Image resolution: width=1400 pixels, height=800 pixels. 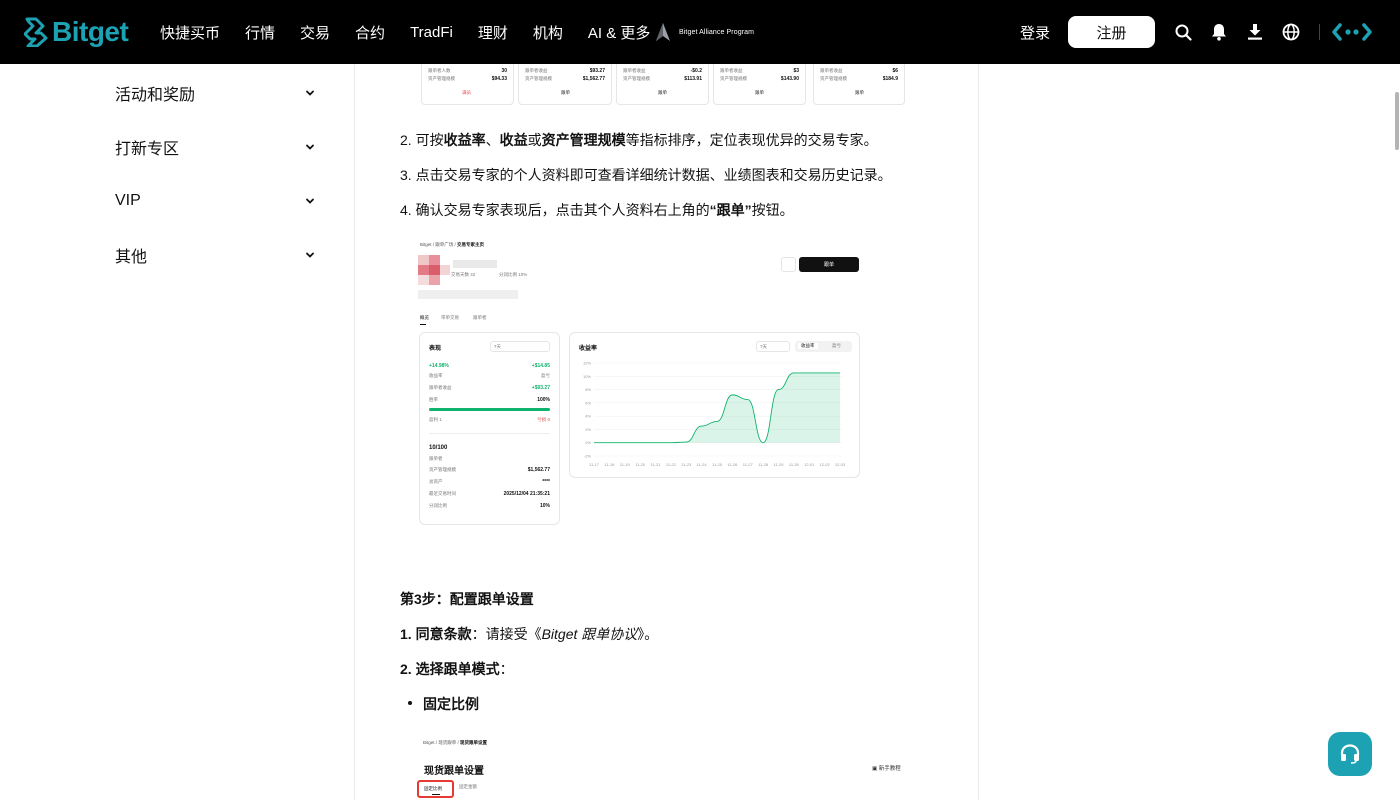 I want to click on blurred-bio, so click(x=468, y=294).